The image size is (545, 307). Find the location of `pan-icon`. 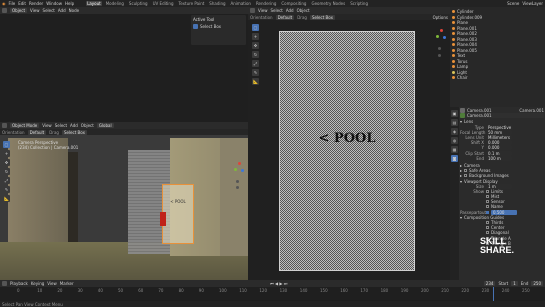

pan-icon is located at coordinates (237, 187).